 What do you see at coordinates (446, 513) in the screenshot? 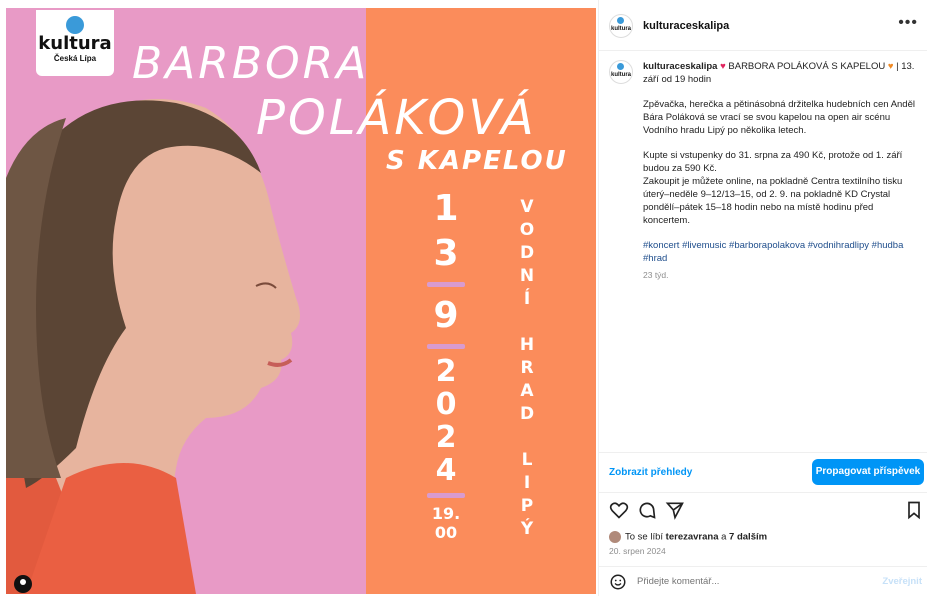
I see `date-time-part: 19.` at bounding box center [446, 513].